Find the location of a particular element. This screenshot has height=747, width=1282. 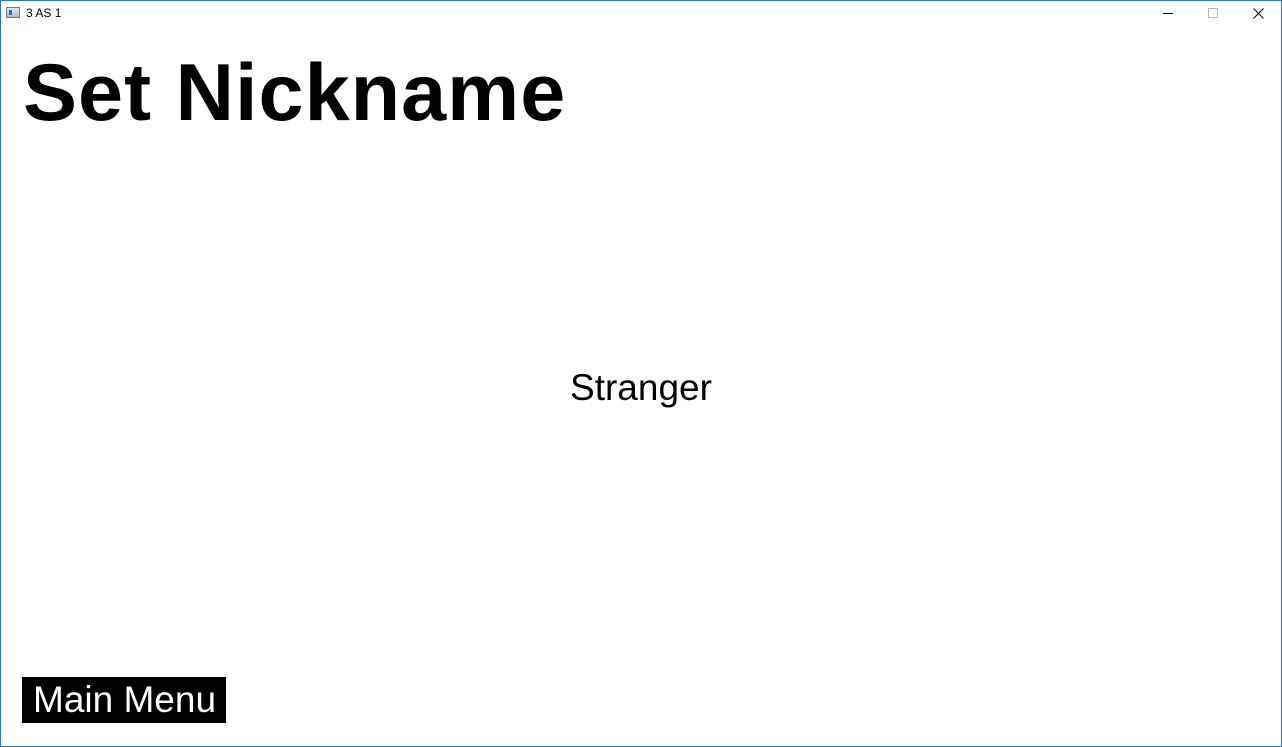

app-icon is located at coordinates (13, 12).